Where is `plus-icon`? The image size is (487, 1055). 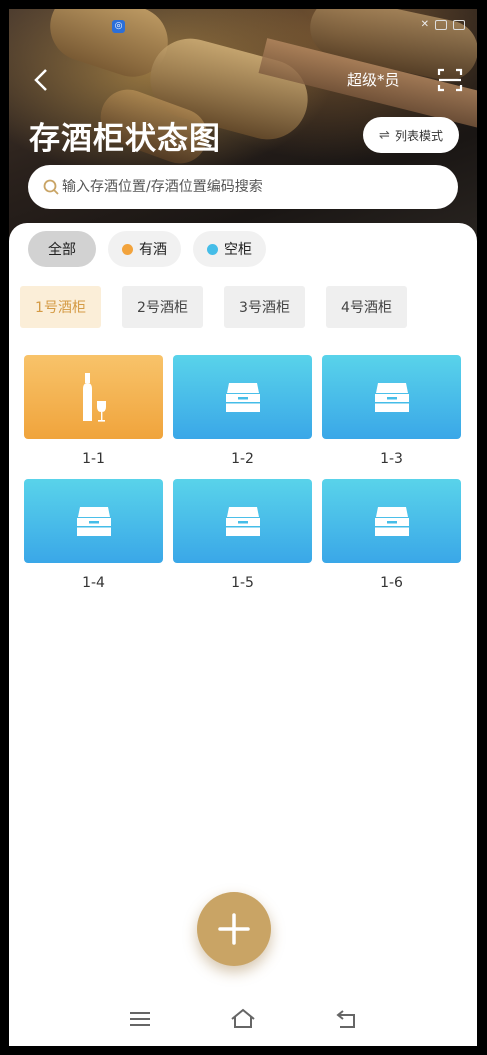
plus-icon is located at coordinates (234, 929).